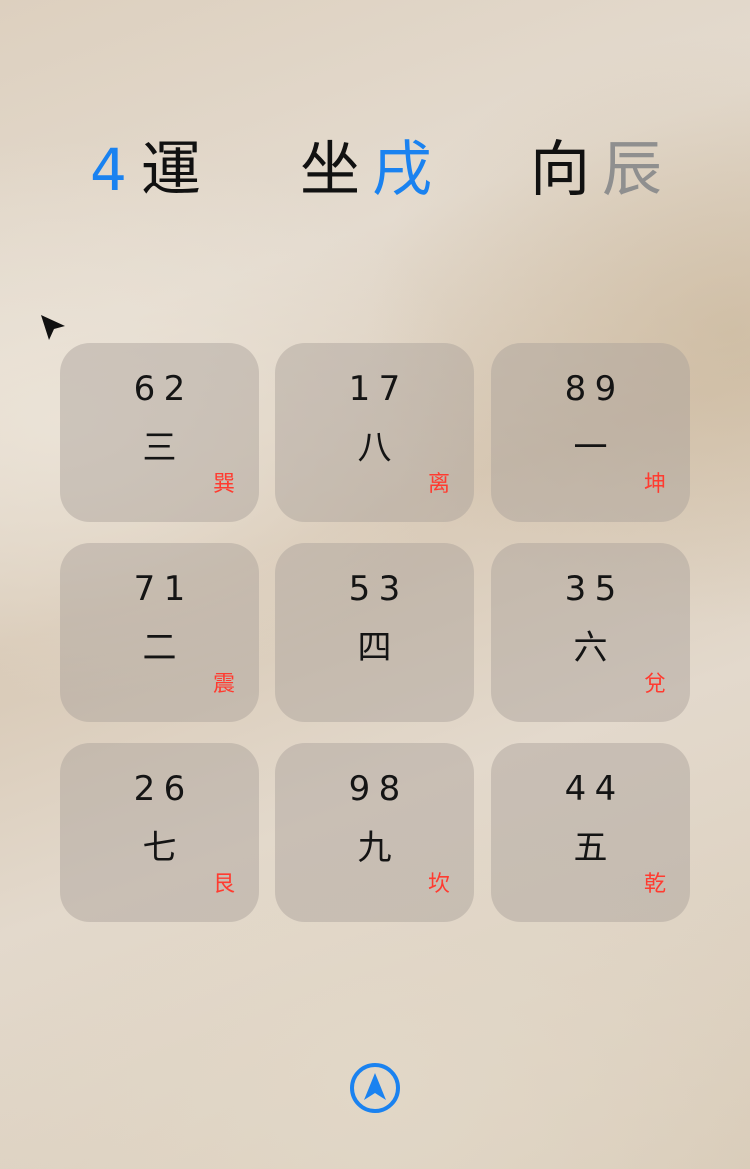 Image resolution: width=750 pixels, height=1169 pixels. Describe the element at coordinates (159, 389) in the screenshot. I see `star-numbers: 62` at that location.